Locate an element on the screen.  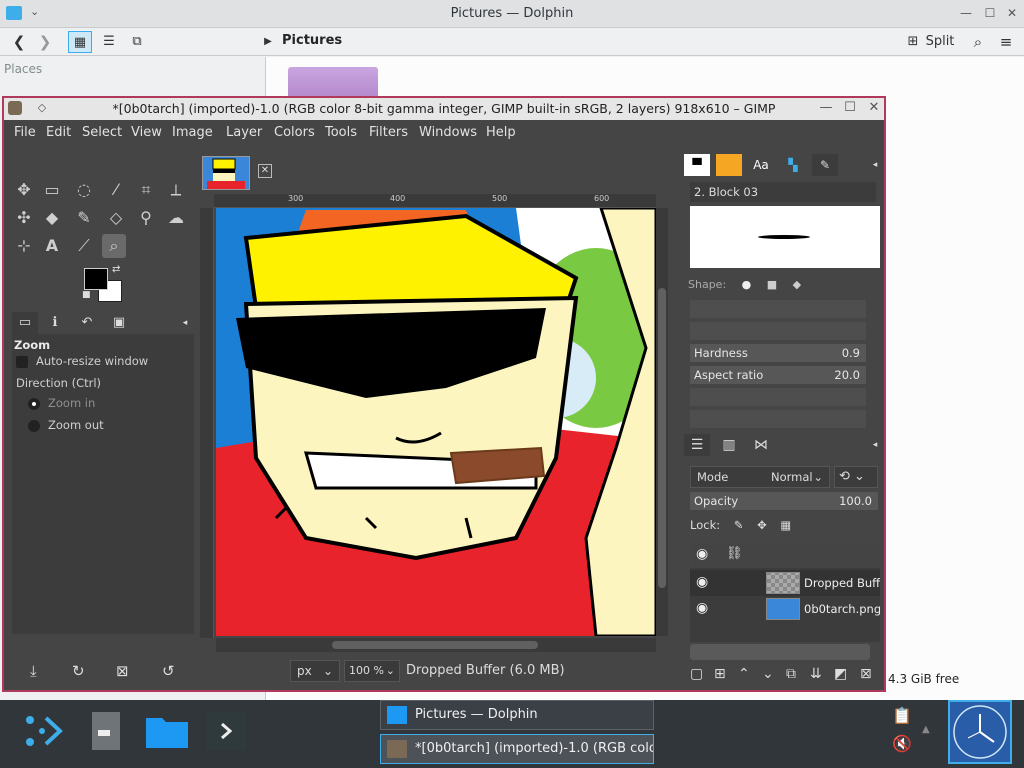
lock-pixels-icon: ✎ is located at coordinates (739, 525).